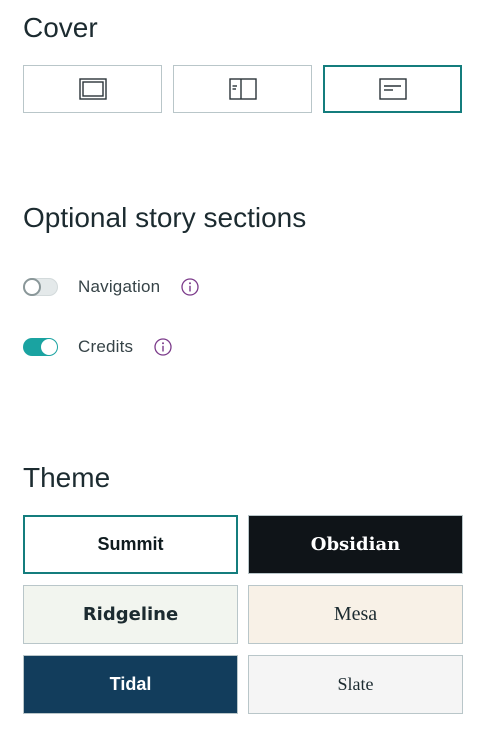  I want to click on theme-tile-label: Obsidian, so click(355, 544).